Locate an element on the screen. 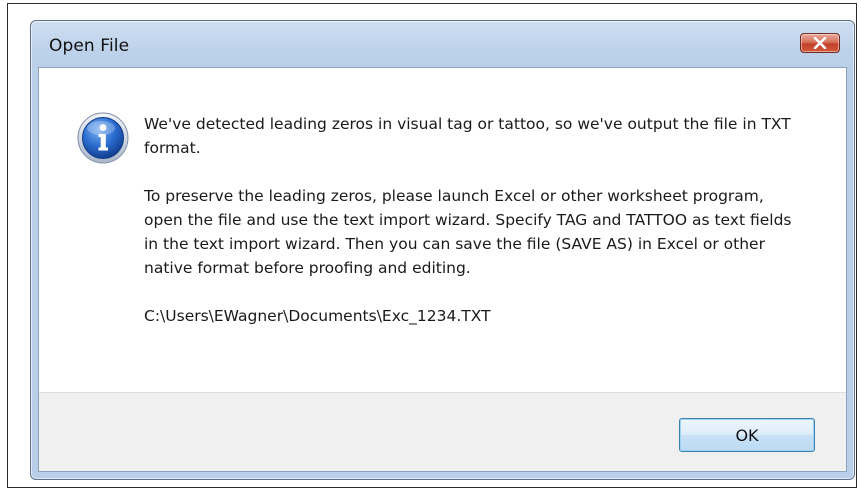  close-icon is located at coordinates (820, 43).